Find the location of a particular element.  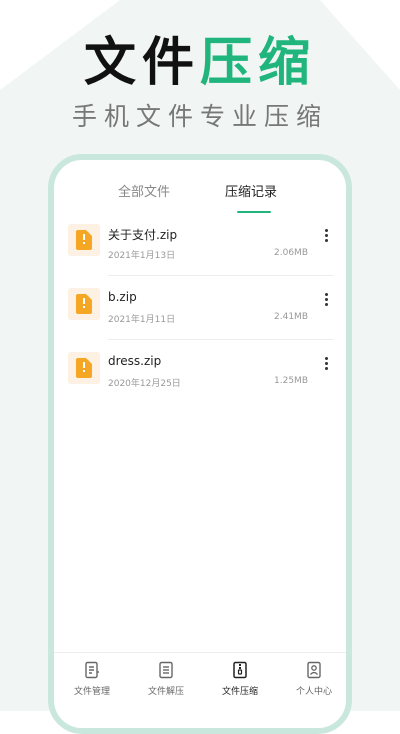

archive-zipper-icon is located at coordinates (240, 670).